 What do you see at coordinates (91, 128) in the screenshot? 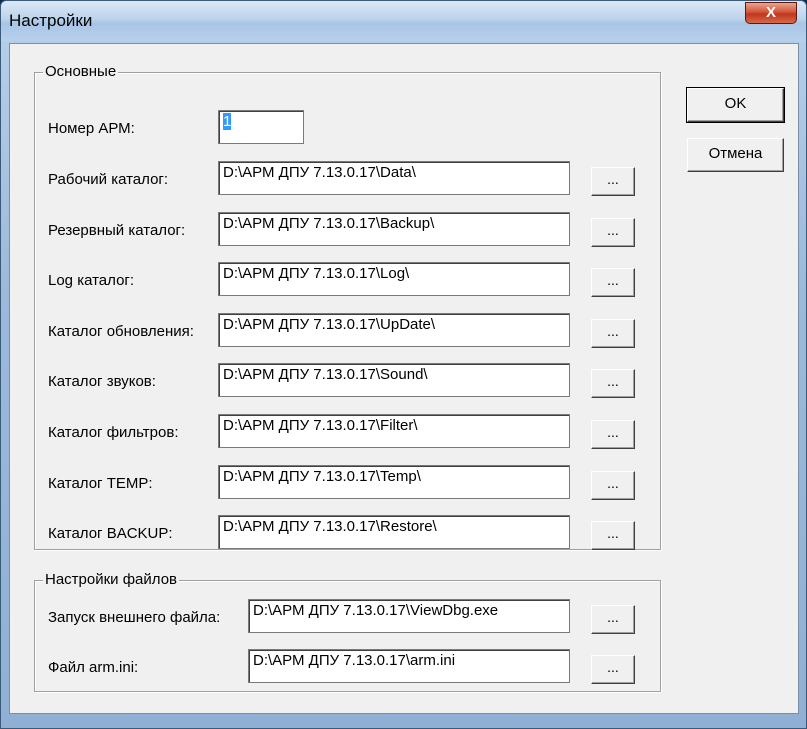
I see `arm-number-label: Номер АРМ:` at bounding box center [91, 128].